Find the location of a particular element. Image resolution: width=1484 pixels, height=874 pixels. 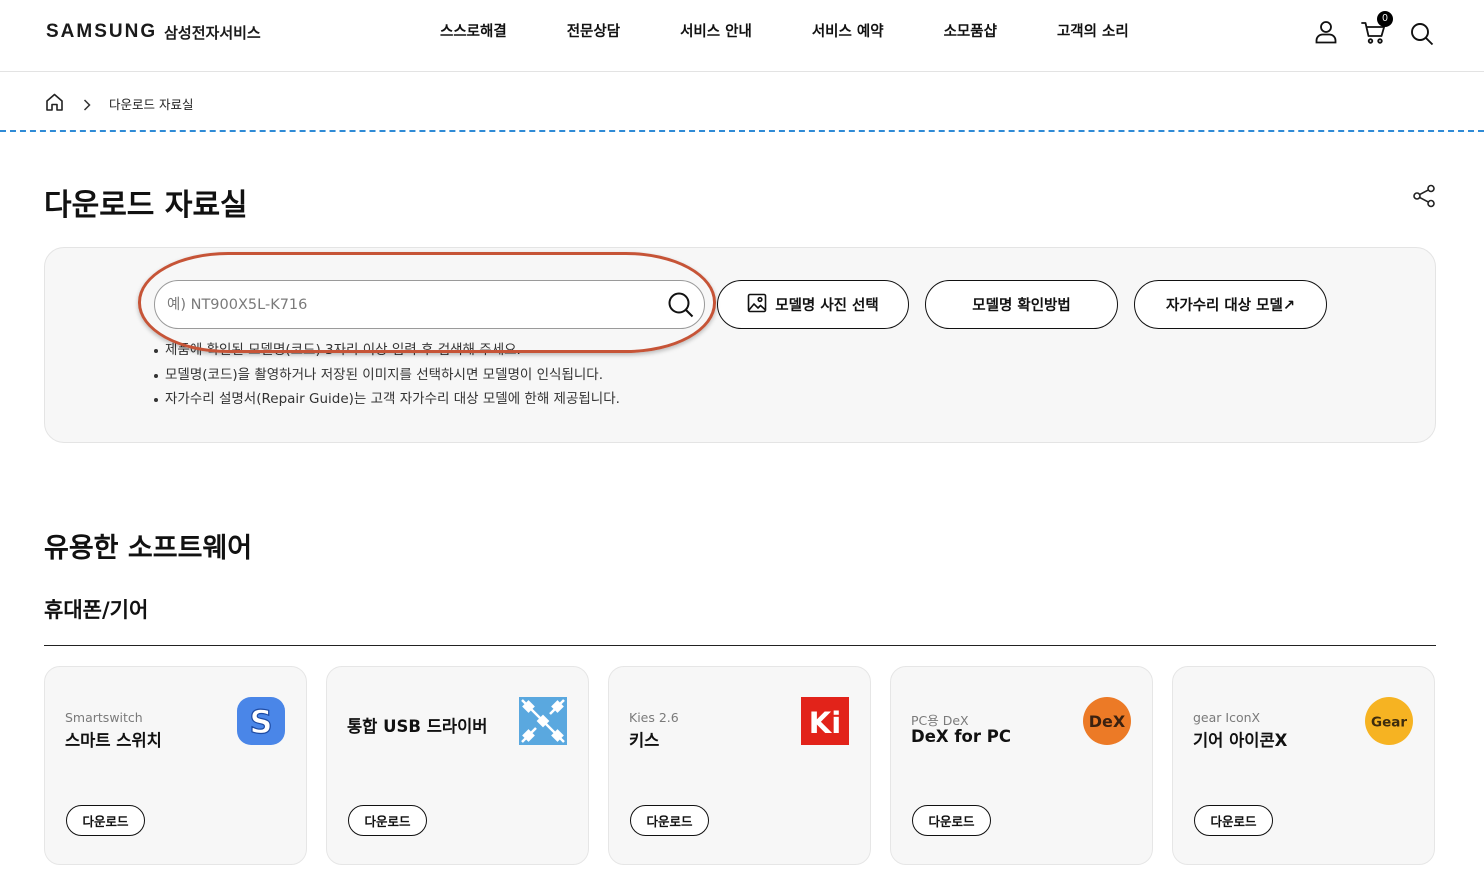

svg-text: Gear is located at coordinates (1389, 723).